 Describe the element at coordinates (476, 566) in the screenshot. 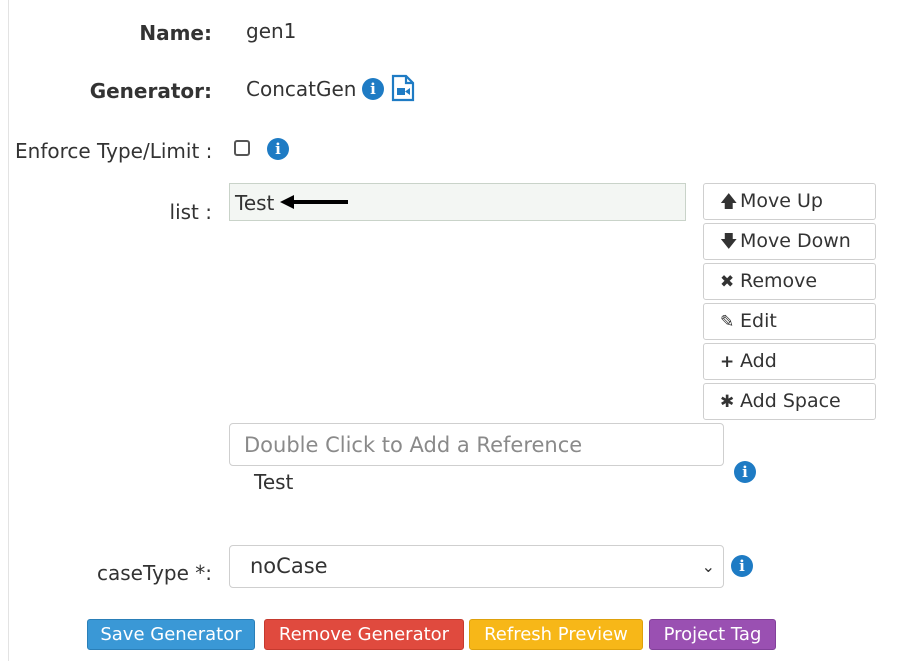

I see `case-type-select: noCase ⌄` at that location.